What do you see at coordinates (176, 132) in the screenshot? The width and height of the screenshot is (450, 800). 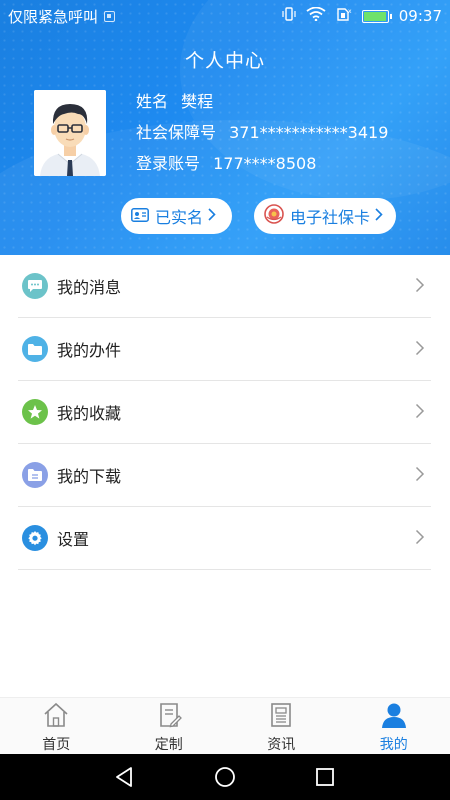 I see `ssn-label: 社会保障号` at bounding box center [176, 132].